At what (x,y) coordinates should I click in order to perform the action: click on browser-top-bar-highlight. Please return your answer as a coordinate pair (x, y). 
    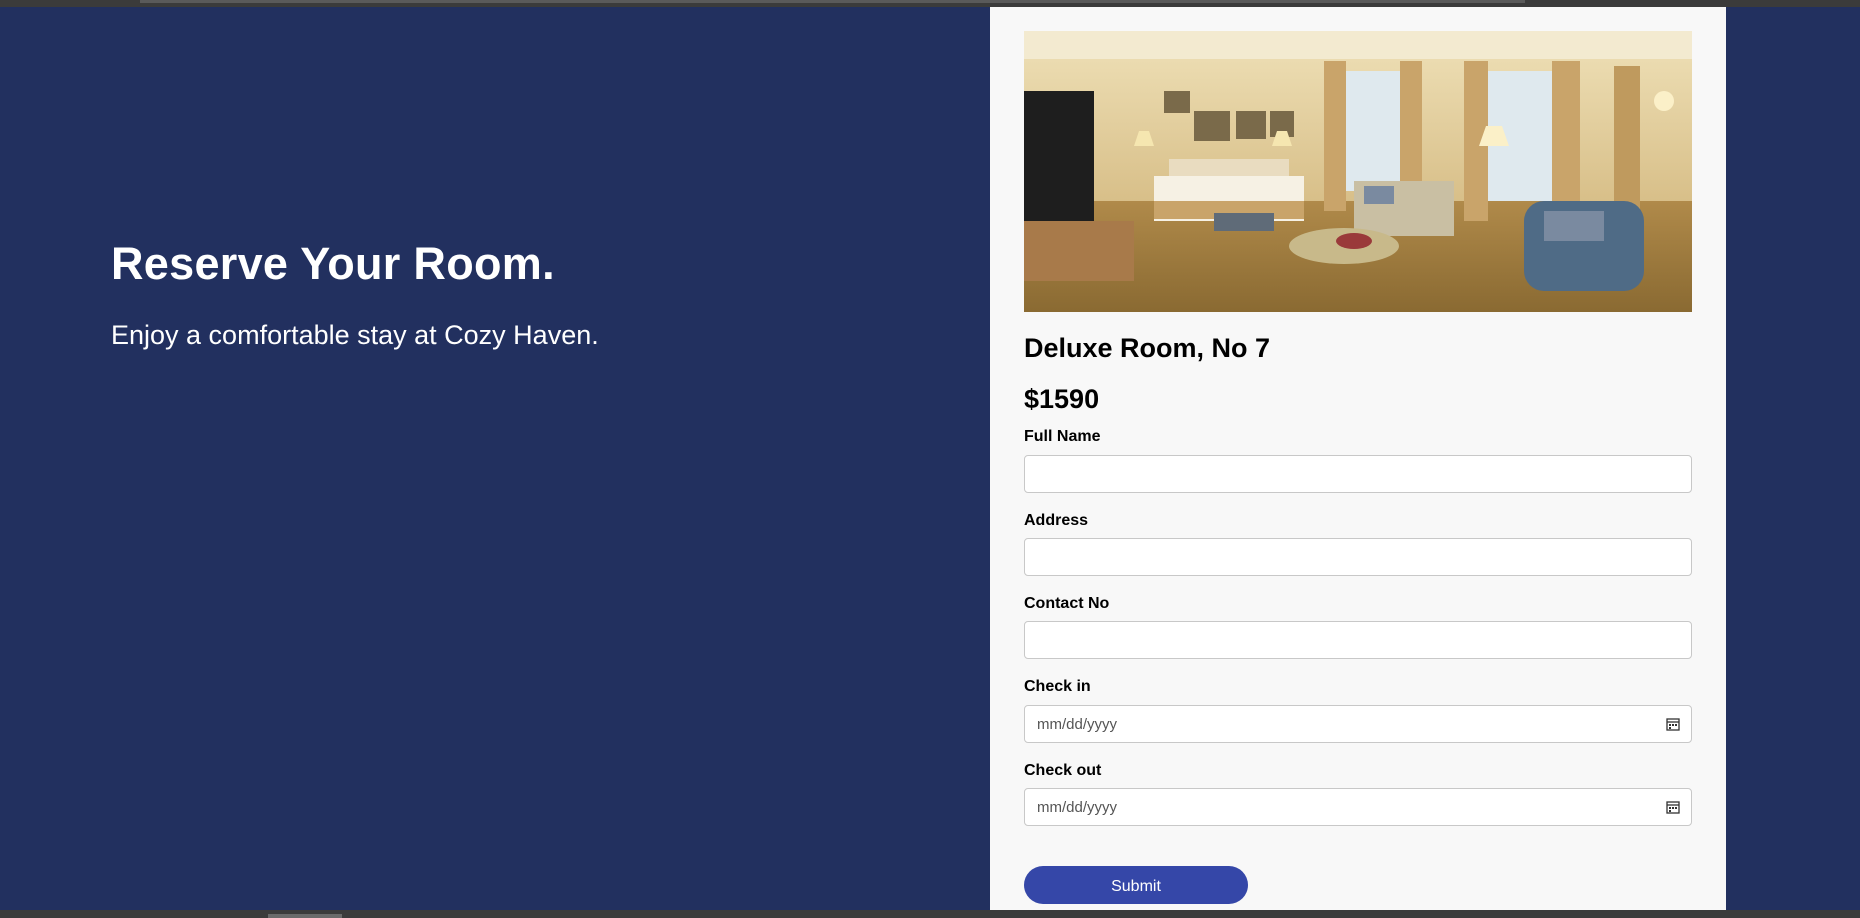
    Looking at the image, I should click on (832, 1).